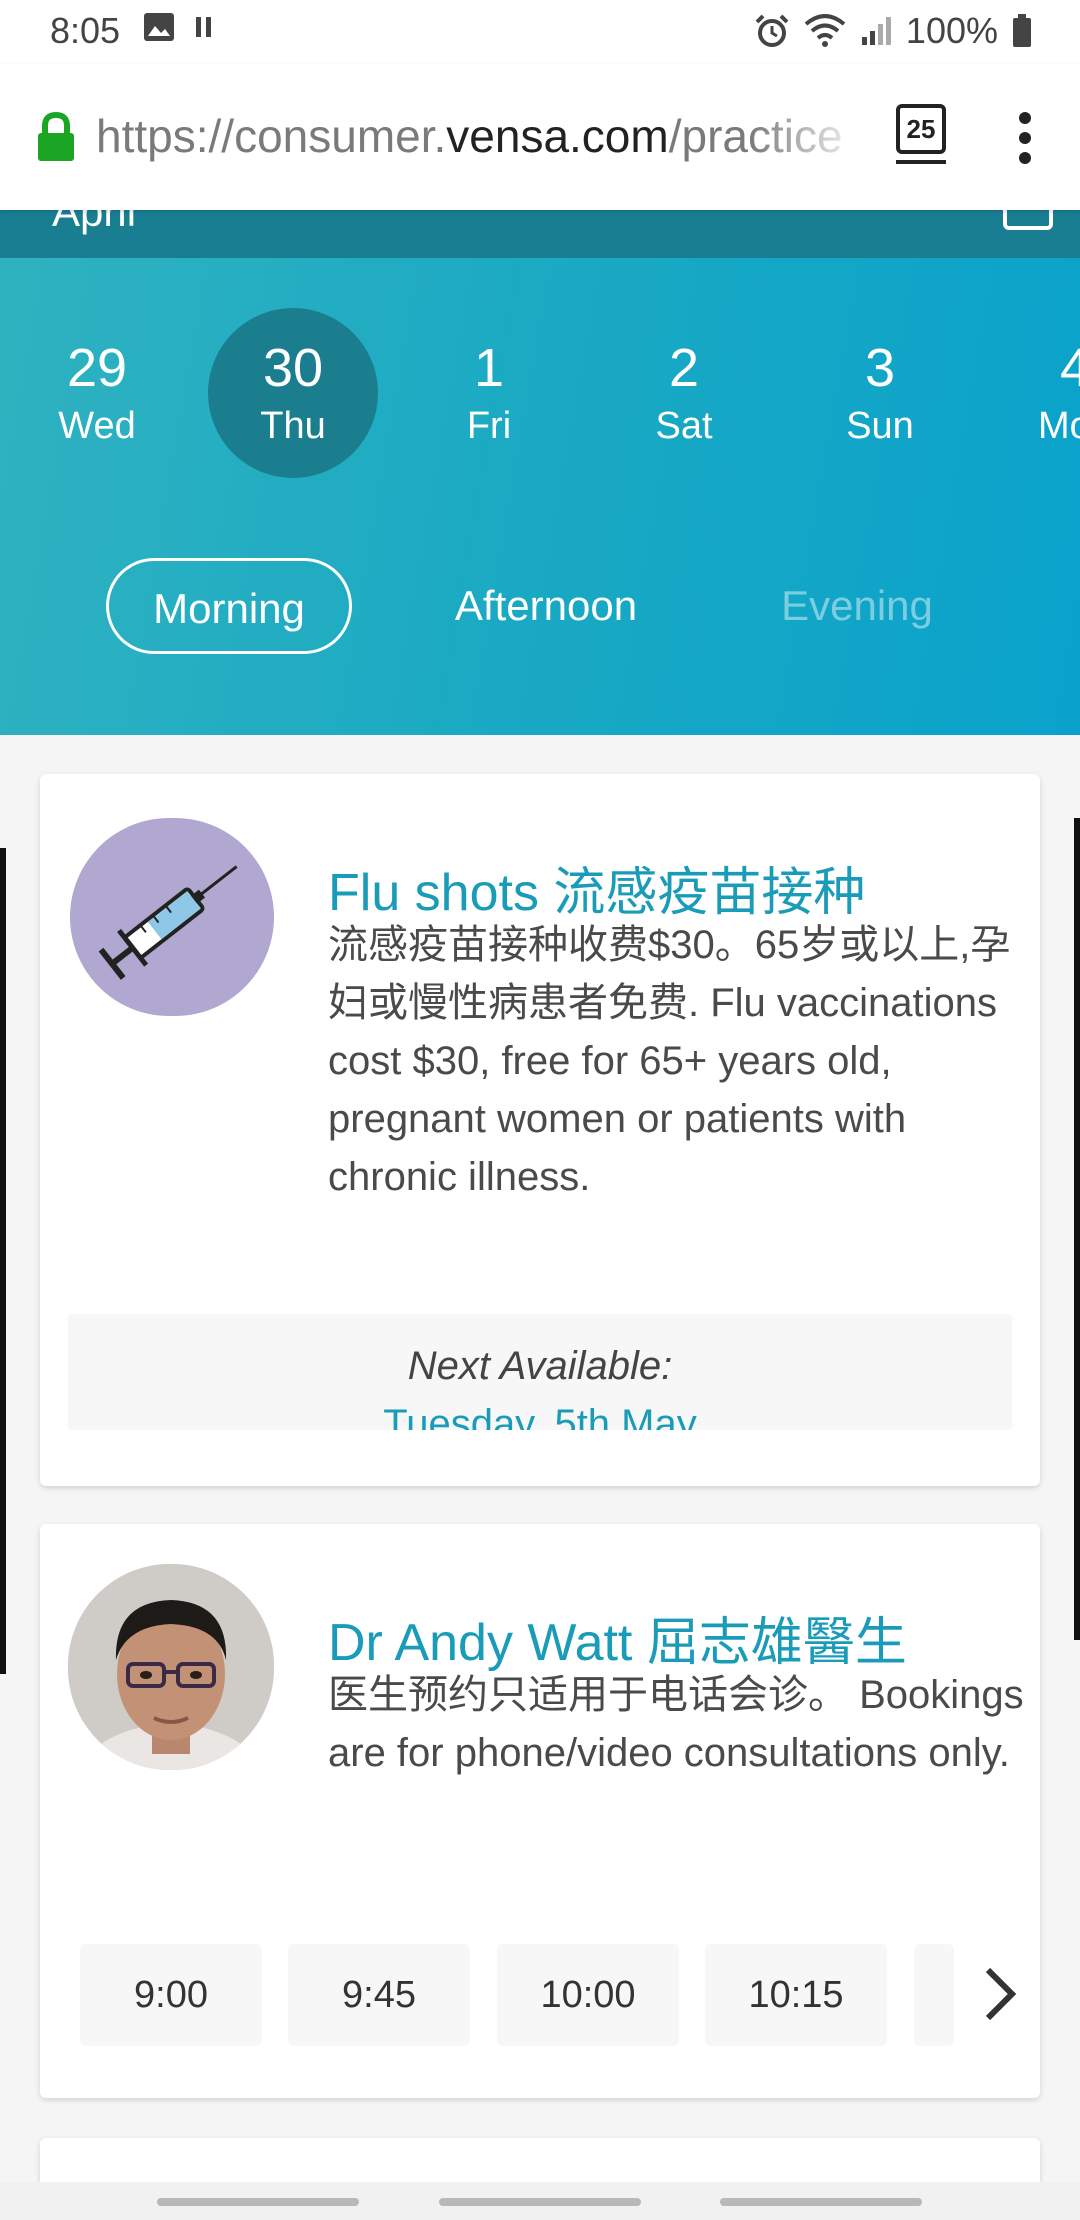 The height and width of the screenshot is (2220, 1080). What do you see at coordinates (379, 1995) in the screenshot?
I see `time-slot: 9:45` at bounding box center [379, 1995].